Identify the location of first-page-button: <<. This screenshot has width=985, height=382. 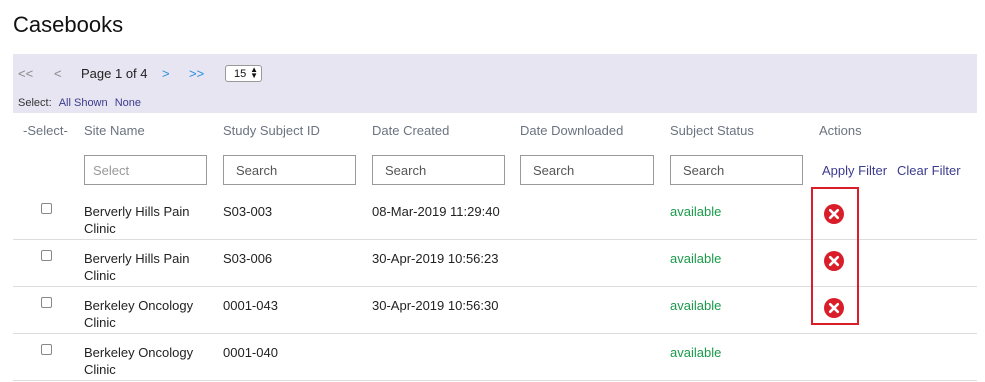
(25, 73).